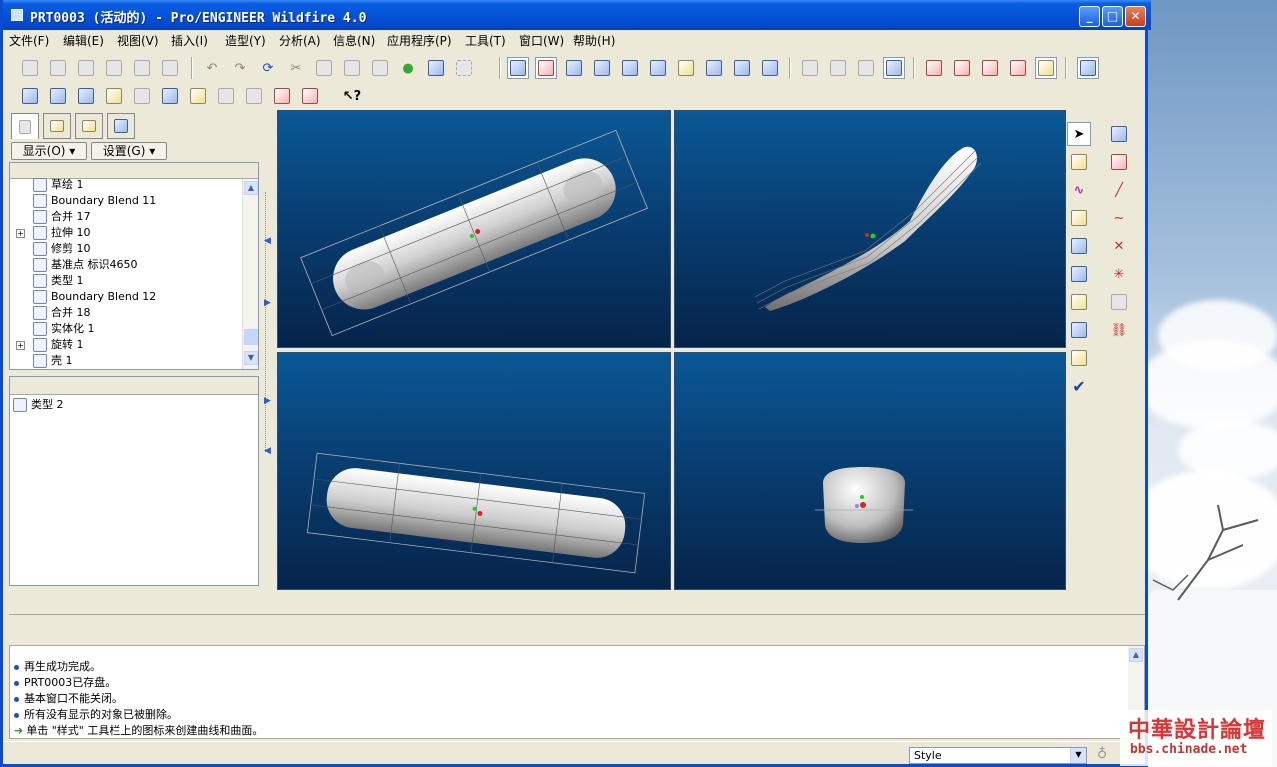 The width and height of the screenshot is (1277, 767). What do you see at coordinates (1119, 218) in the screenshot?
I see `curve-on-surface-icon: ∼` at bounding box center [1119, 218].